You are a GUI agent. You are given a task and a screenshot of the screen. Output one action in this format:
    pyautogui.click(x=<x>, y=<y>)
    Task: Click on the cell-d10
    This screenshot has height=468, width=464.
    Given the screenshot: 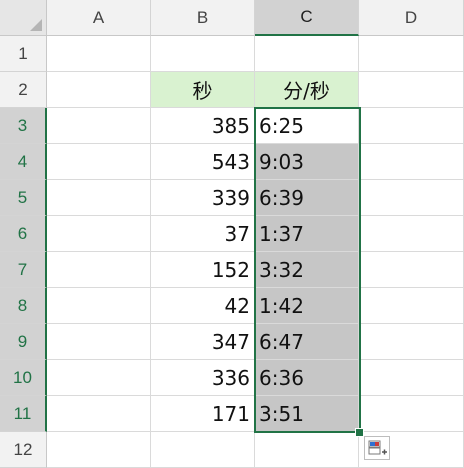 What is the action you would take?
    pyautogui.click(x=411, y=378)
    